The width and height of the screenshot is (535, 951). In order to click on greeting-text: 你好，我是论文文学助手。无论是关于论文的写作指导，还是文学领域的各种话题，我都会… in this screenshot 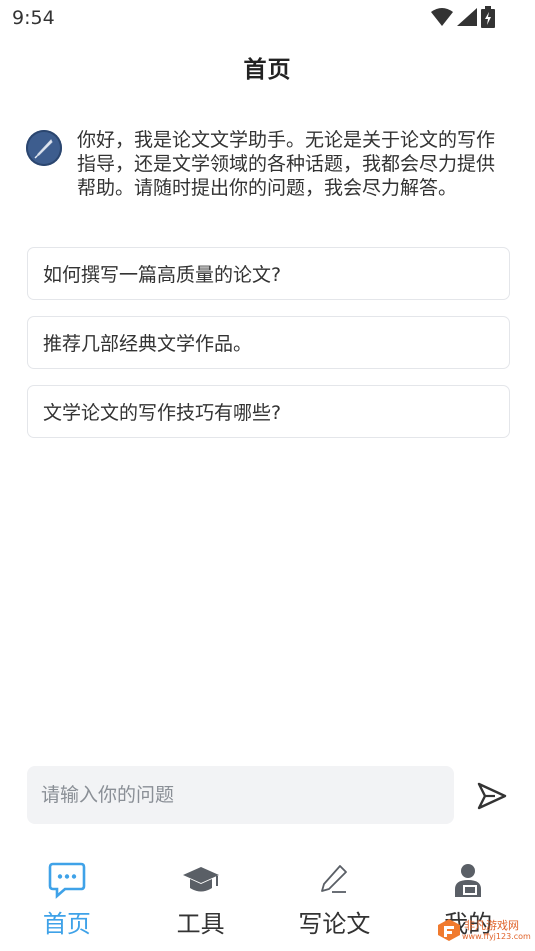, I will do `click(286, 164)`.